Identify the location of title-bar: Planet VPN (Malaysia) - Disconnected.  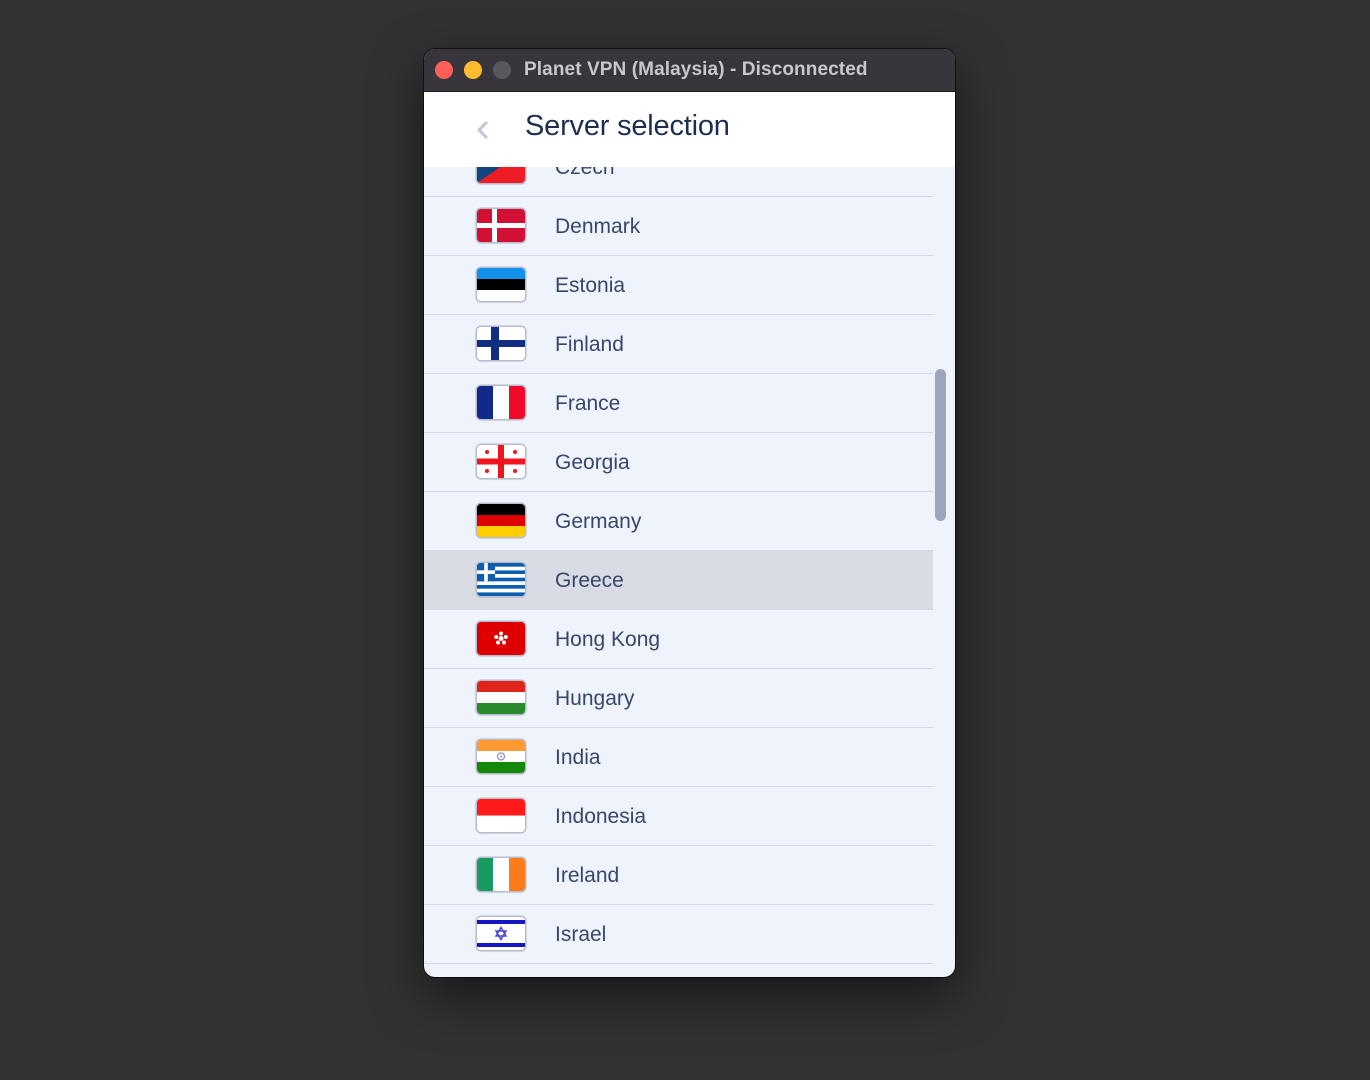
(689, 70).